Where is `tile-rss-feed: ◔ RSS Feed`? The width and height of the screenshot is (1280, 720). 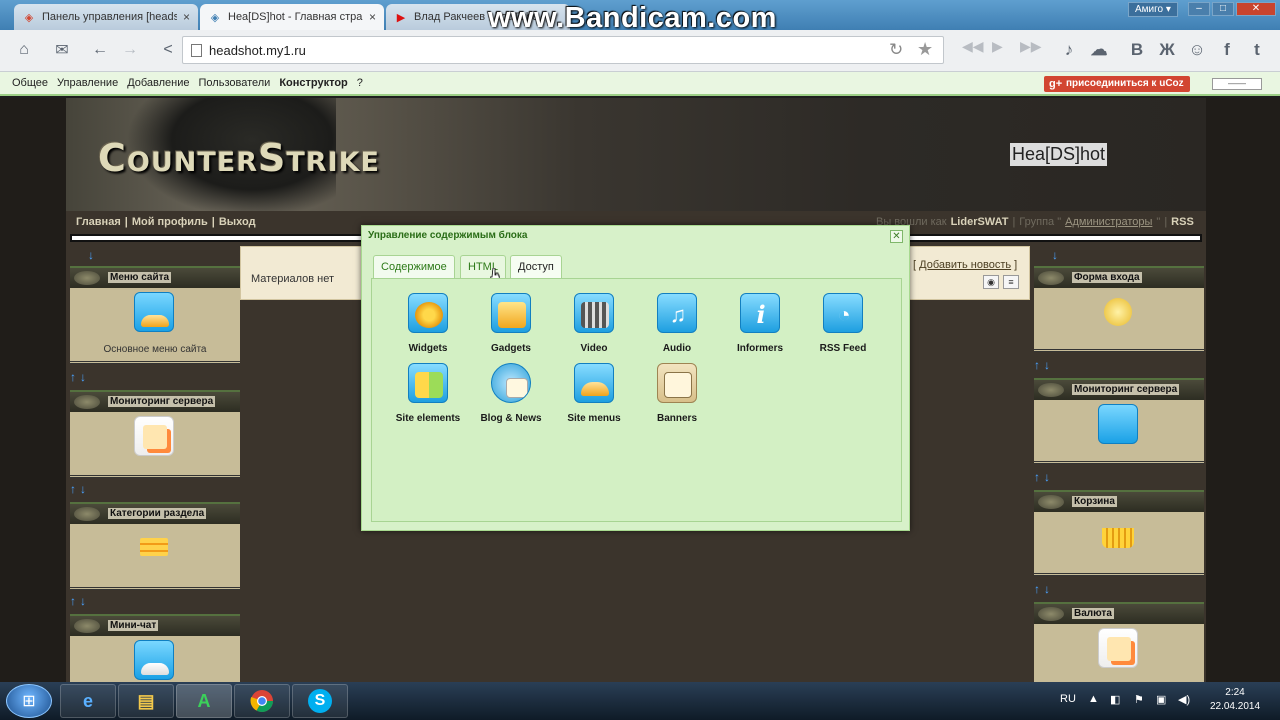
tile-rss-feed: ◔ RSS Feed is located at coordinates (843, 328).